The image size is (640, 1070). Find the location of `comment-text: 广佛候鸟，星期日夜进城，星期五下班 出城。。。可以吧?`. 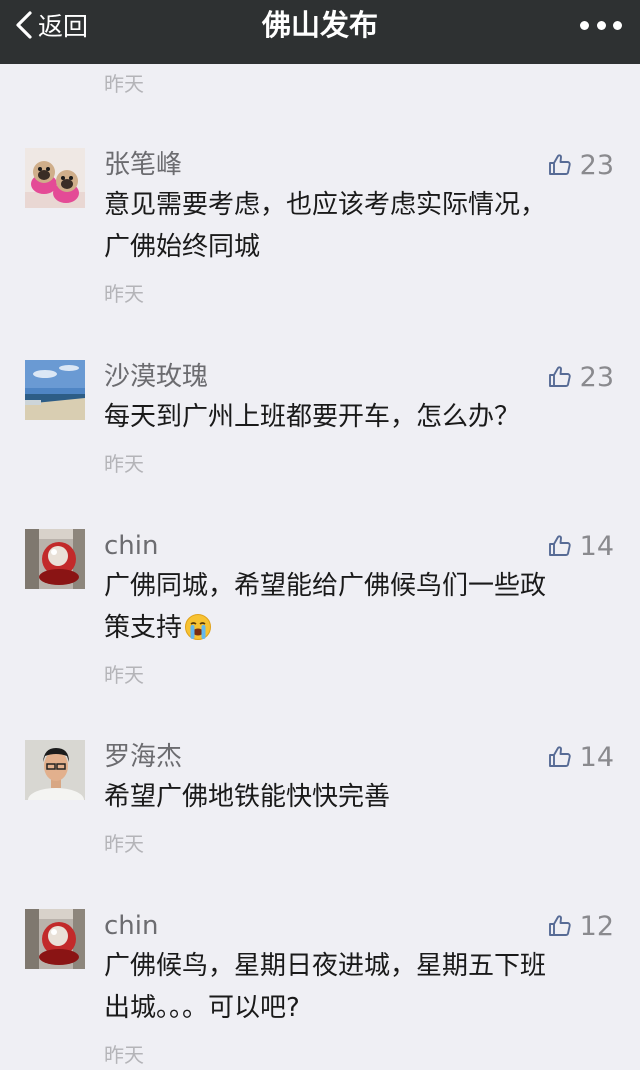

comment-text: 广佛候鸟，星期日夜进城，星期五下班 出城。。。可以吧? is located at coordinates (361, 987).